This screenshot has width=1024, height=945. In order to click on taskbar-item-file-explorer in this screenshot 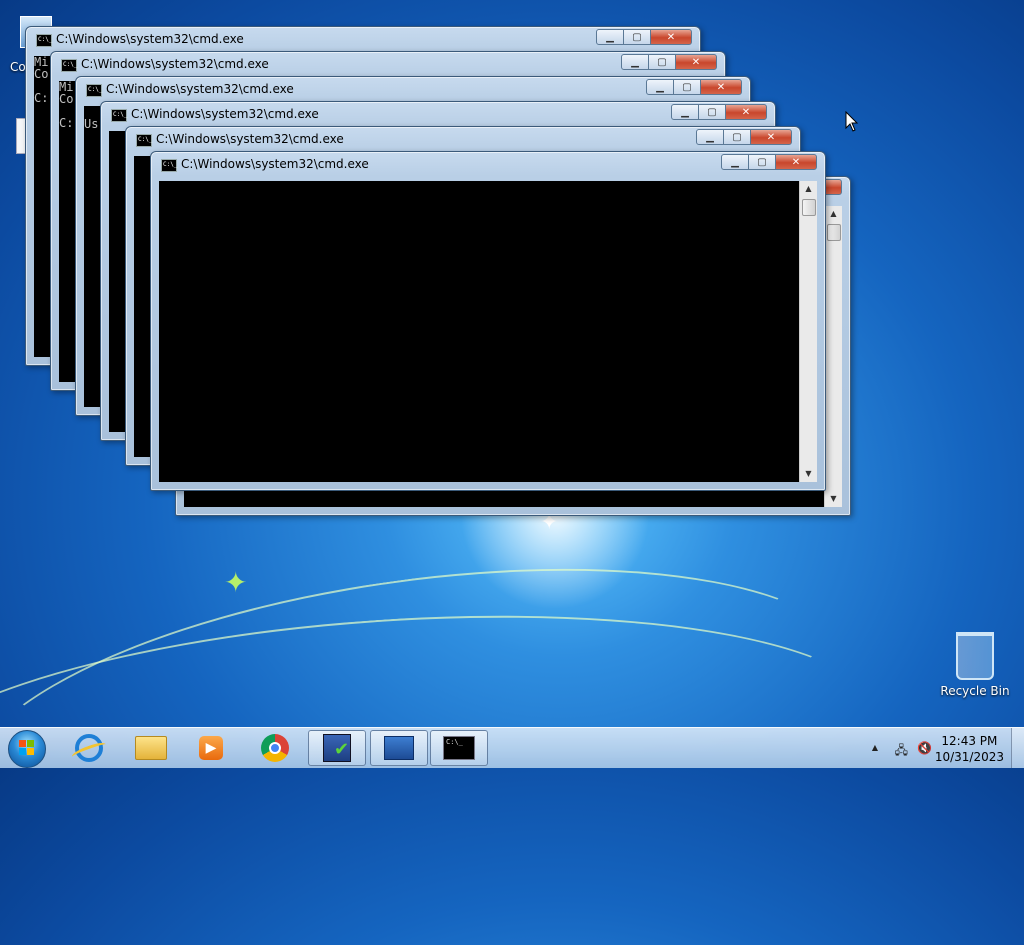, I will do `click(151, 748)`.